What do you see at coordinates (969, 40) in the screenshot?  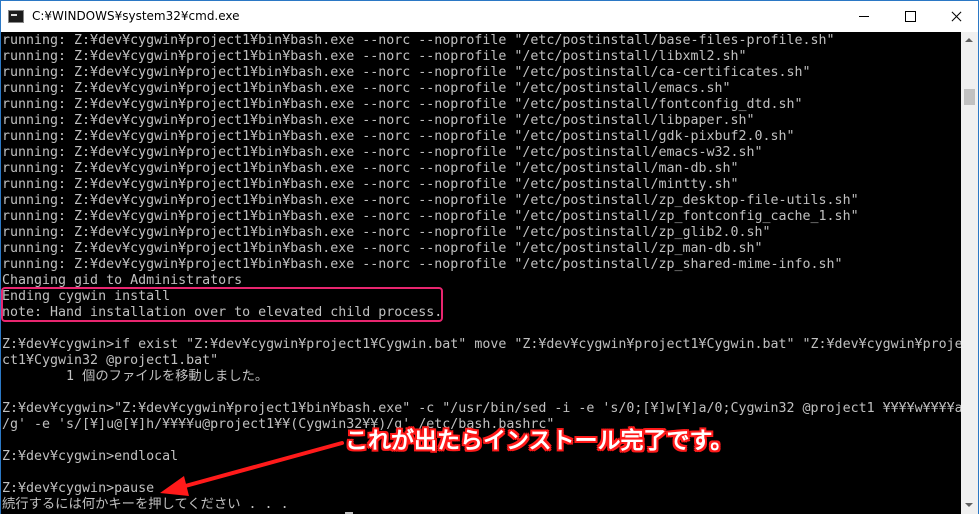 I see `scroll-up-arrow-icon` at bounding box center [969, 40].